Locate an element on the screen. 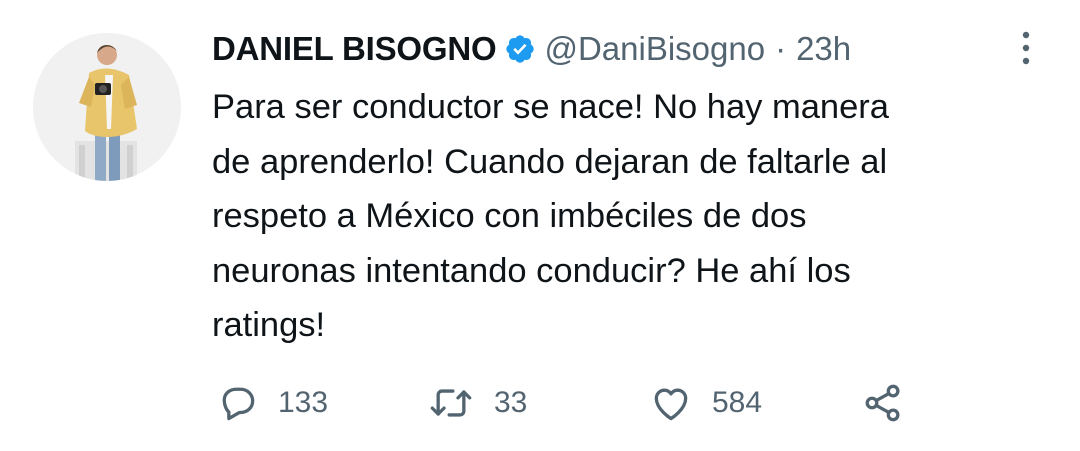 Image resolution: width=1080 pixels, height=451 pixels. avatar is located at coordinates (107, 107).